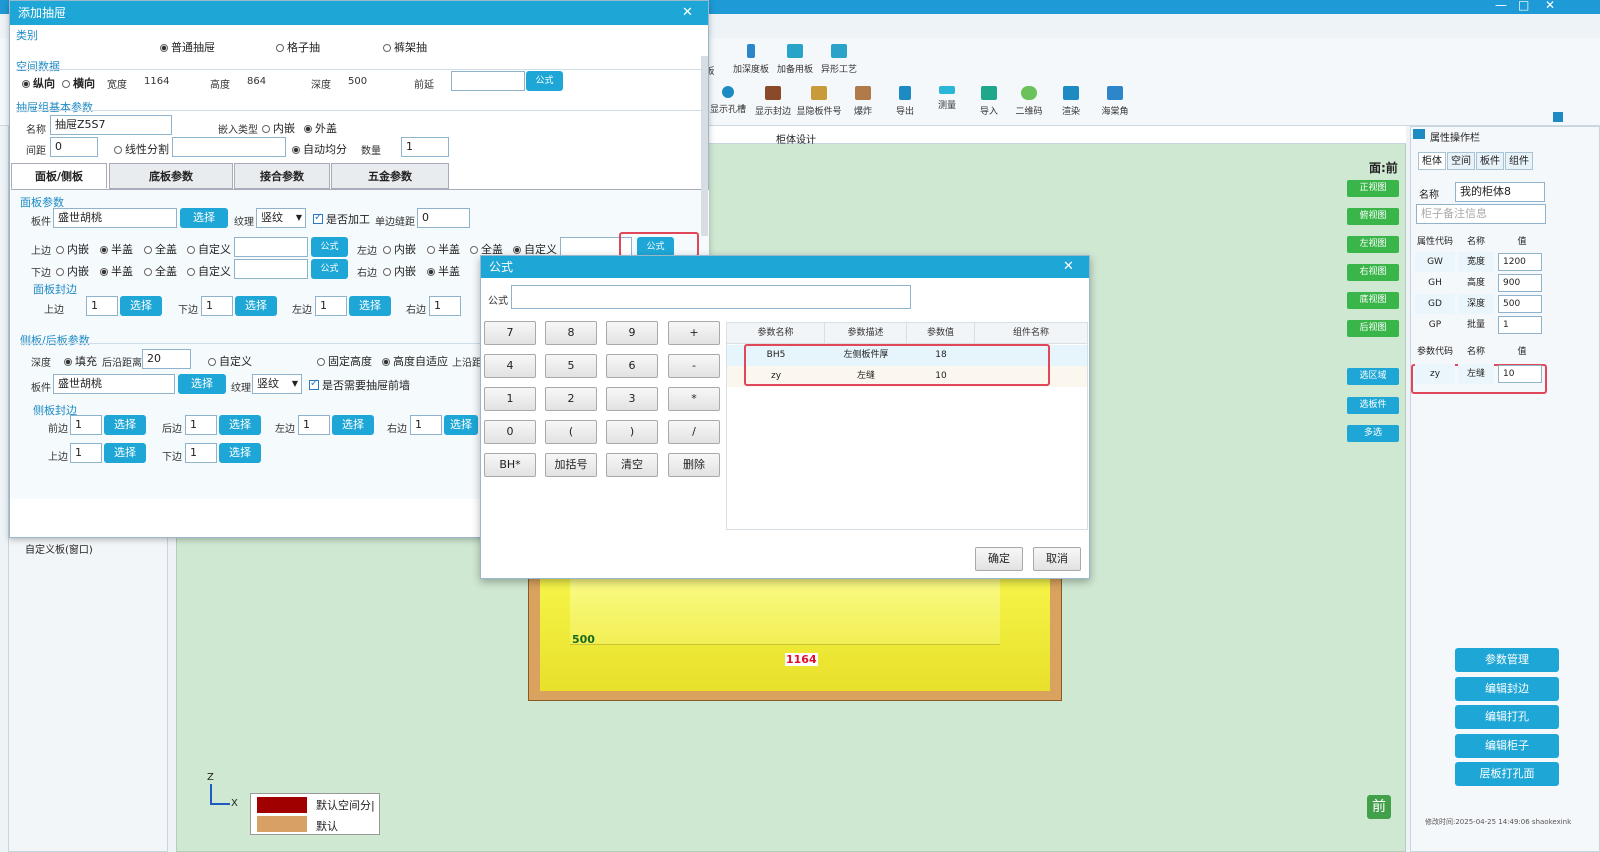 Image resolution: width=1600 pixels, height=852 pixels. What do you see at coordinates (240, 425) in the screenshot?
I see `side-band-back-select-button: 选择` at bounding box center [240, 425].